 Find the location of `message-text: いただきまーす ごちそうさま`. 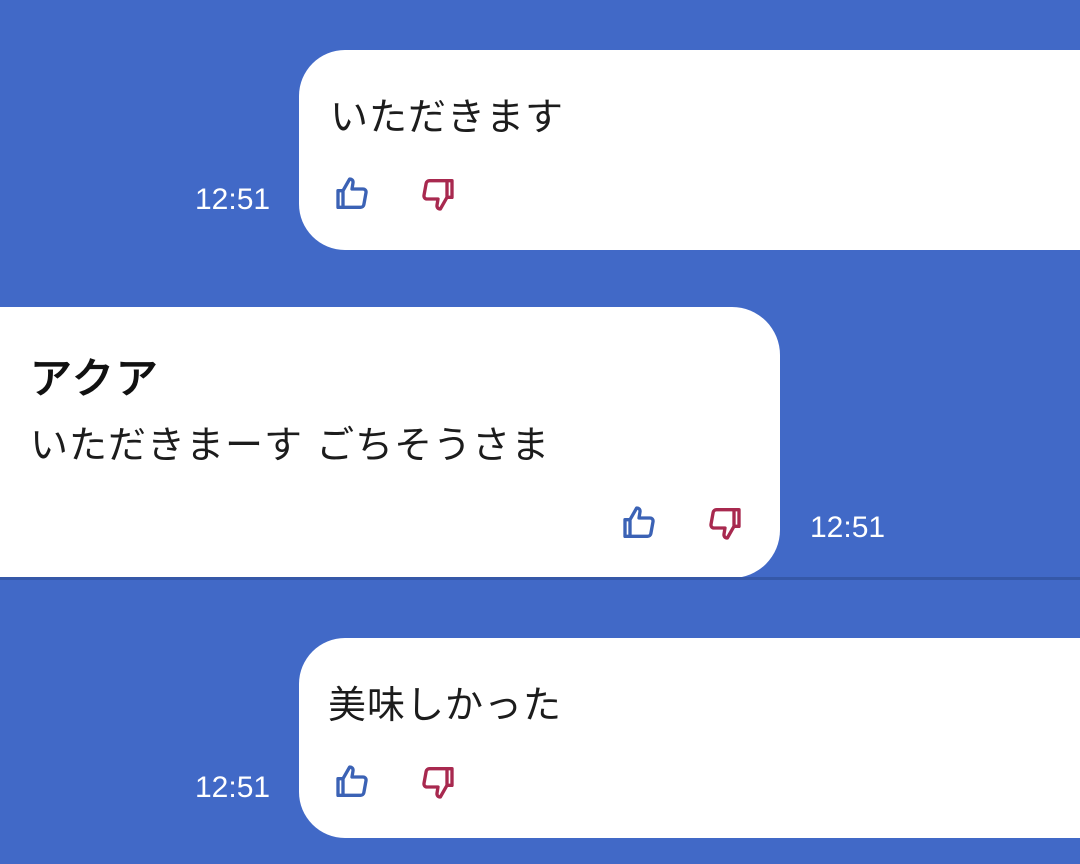

message-text: いただきまーす ごちそうさま is located at coordinates (290, 445).